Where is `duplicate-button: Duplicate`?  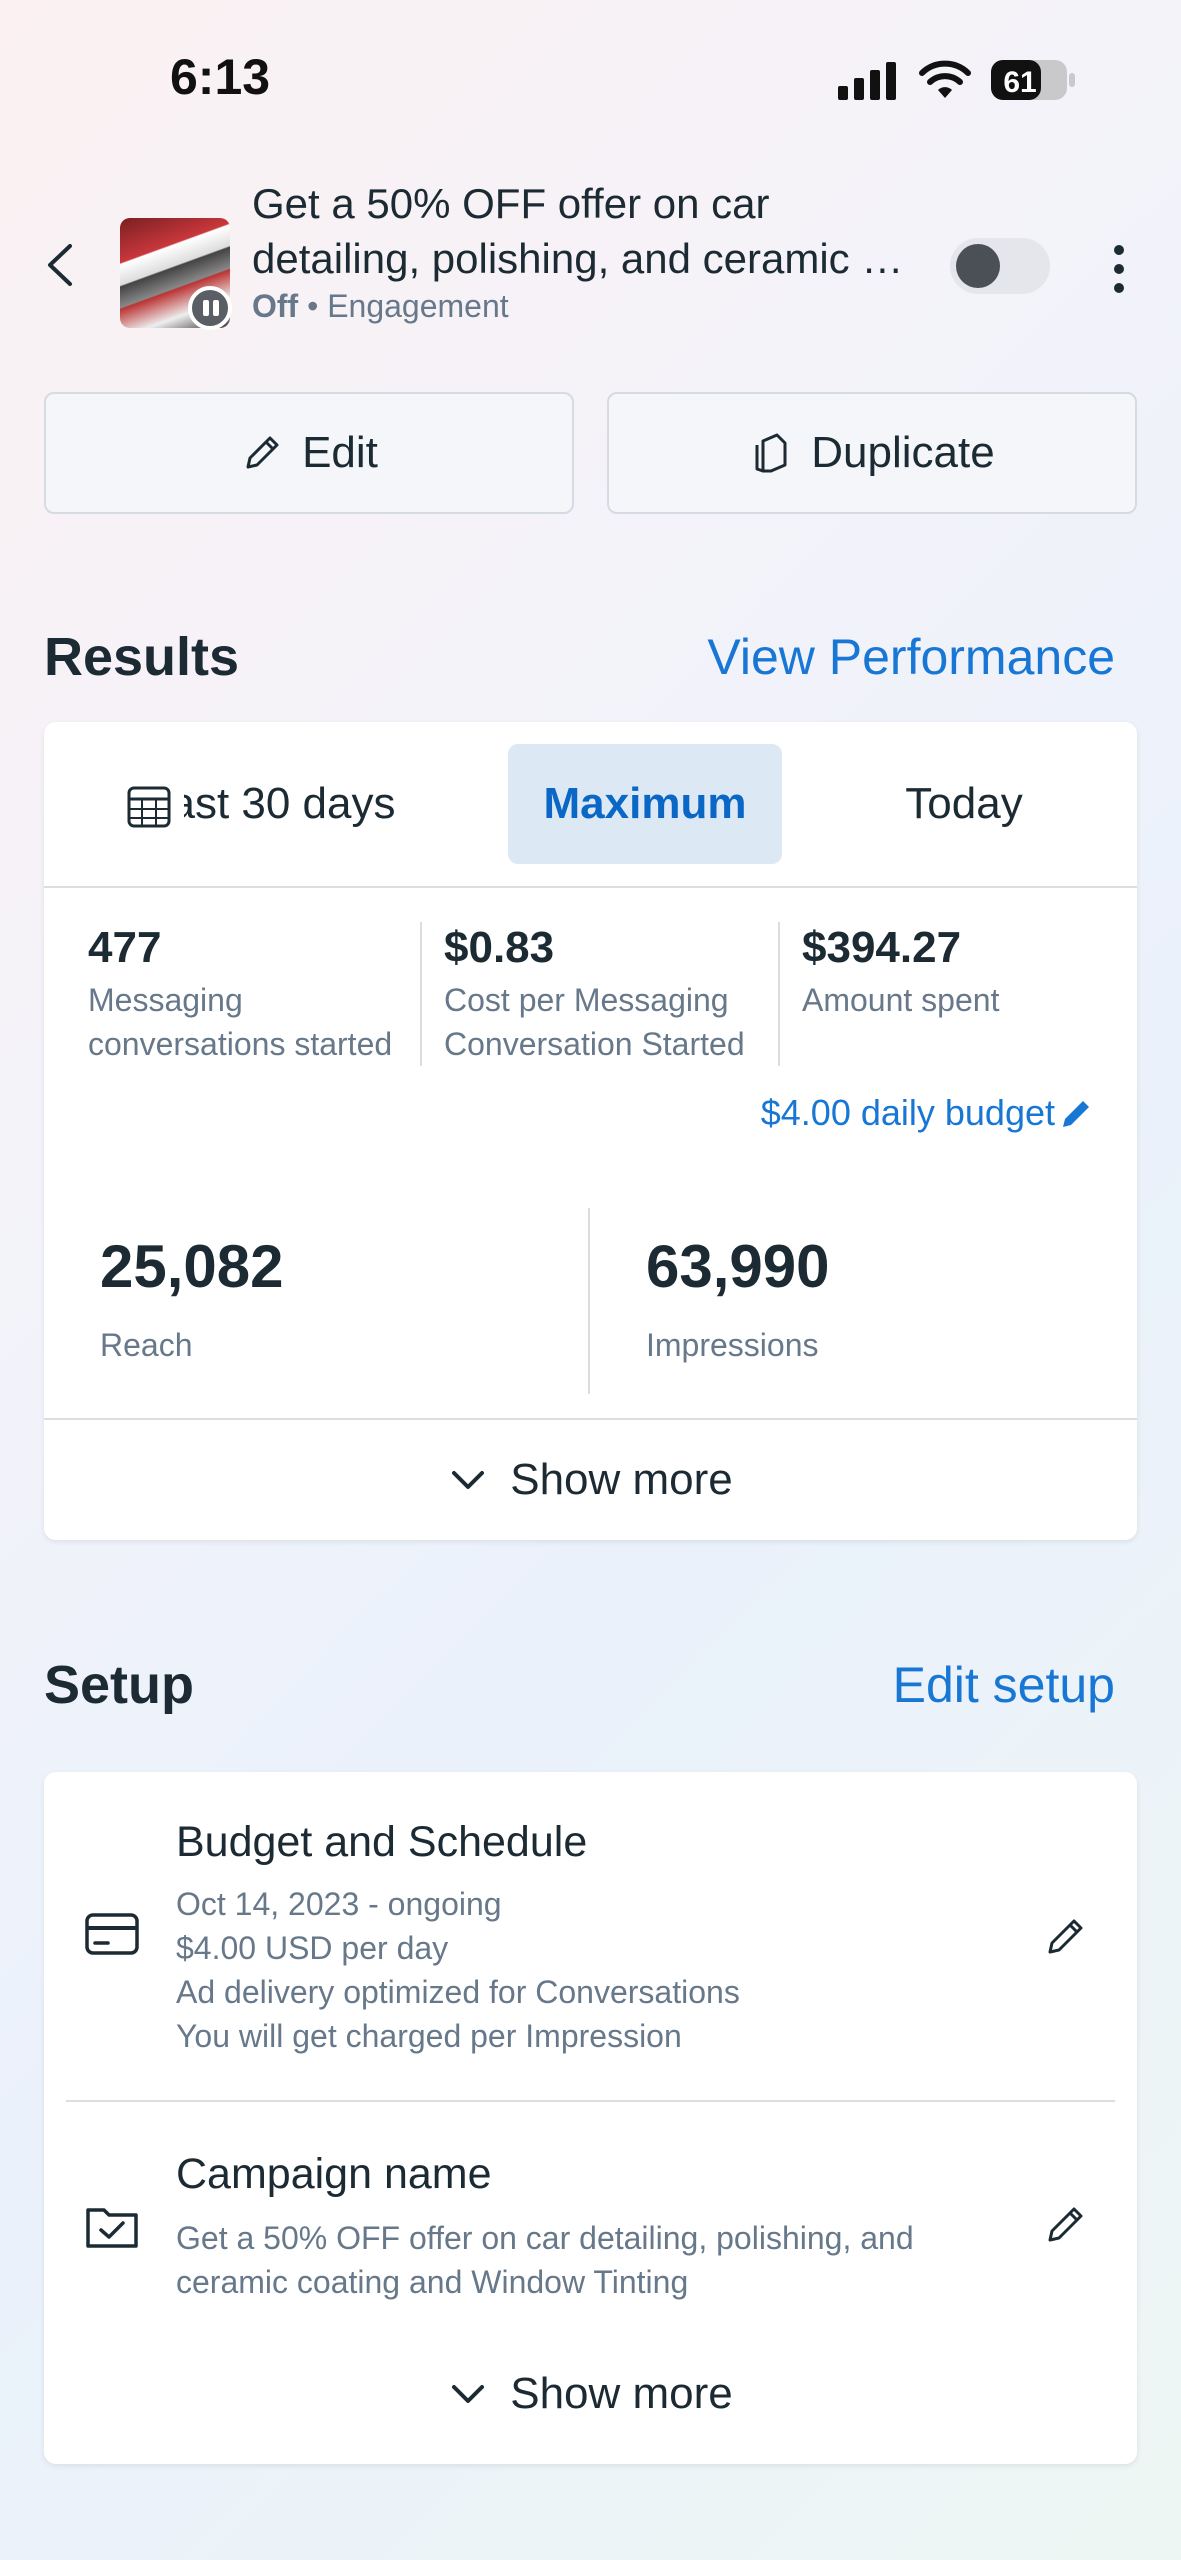
duplicate-button: Duplicate is located at coordinates (872, 453).